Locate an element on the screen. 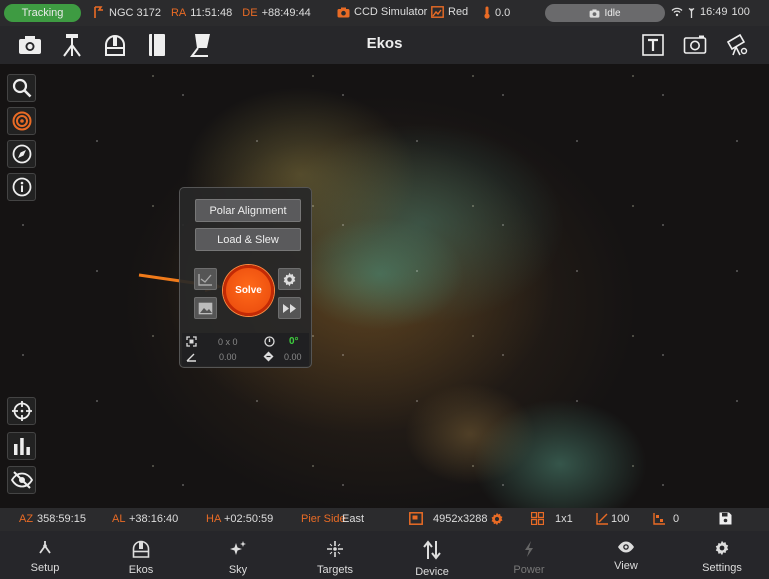 This screenshot has width=769, height=579. graph-icon is located at coordinates (205, 279).